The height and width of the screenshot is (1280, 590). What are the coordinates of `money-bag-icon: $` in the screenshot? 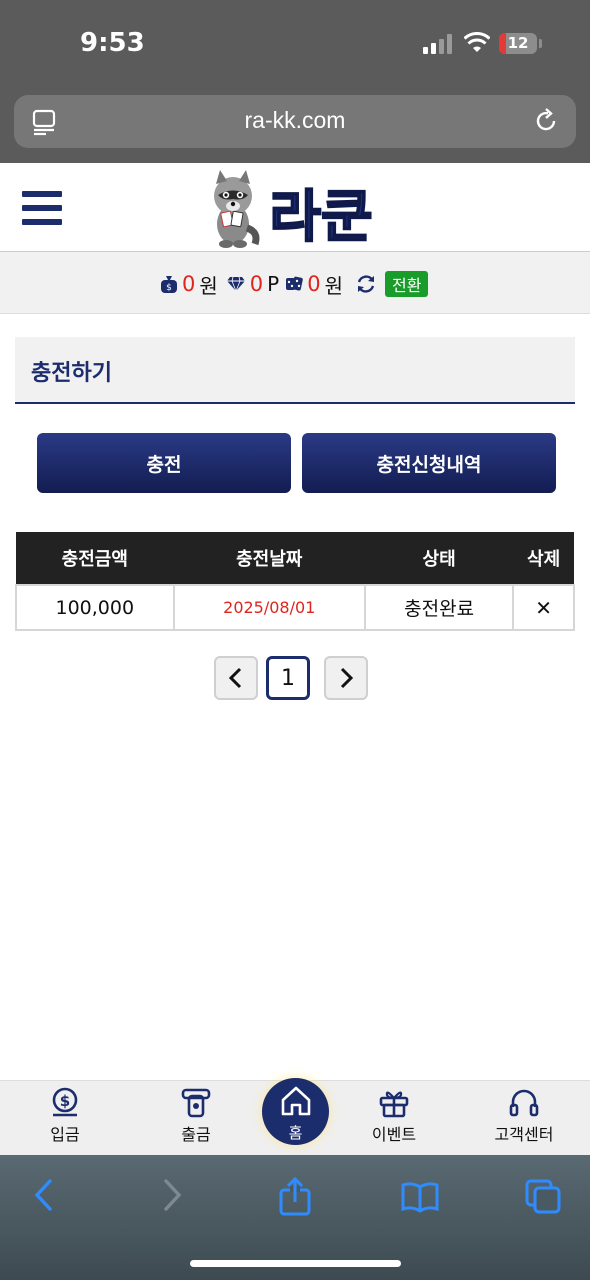 It's located at (169, 284).